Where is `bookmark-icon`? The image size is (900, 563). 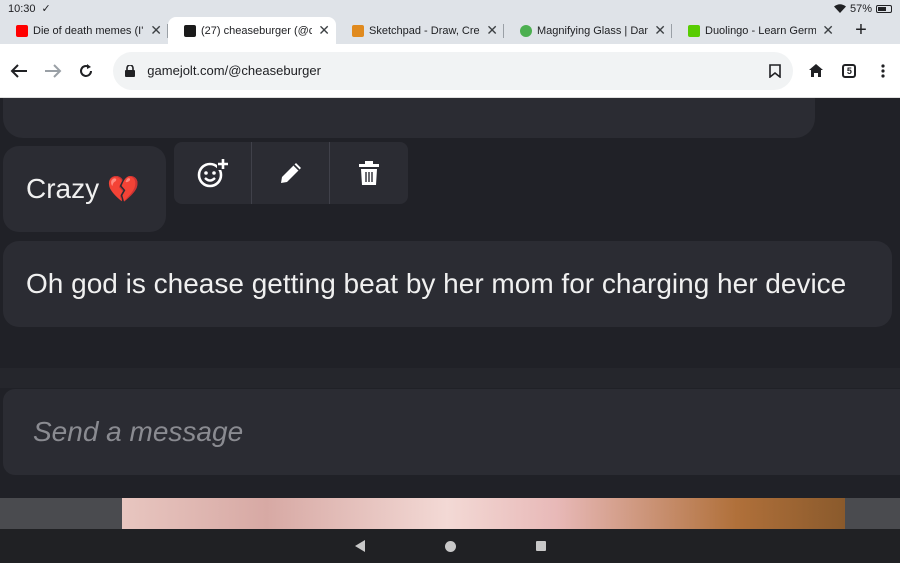 bookmark-icon is located at coordinates (774, 70).